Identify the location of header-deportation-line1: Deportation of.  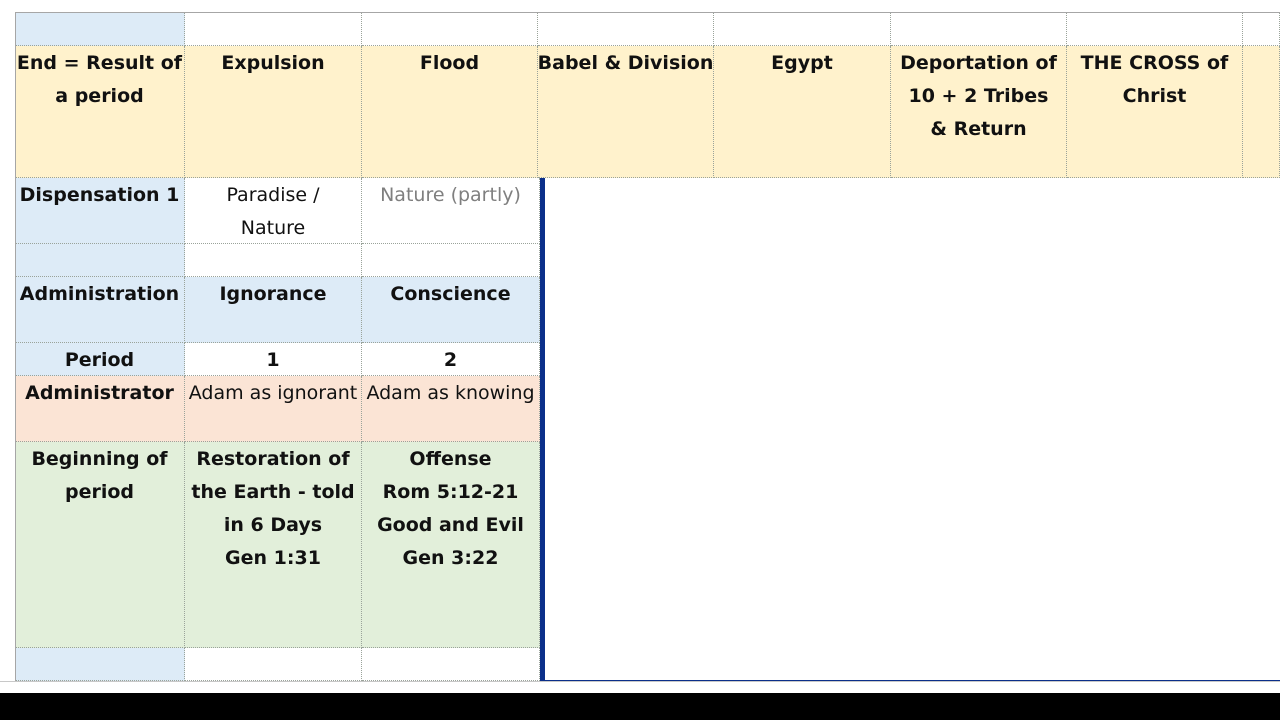
(978, 63).